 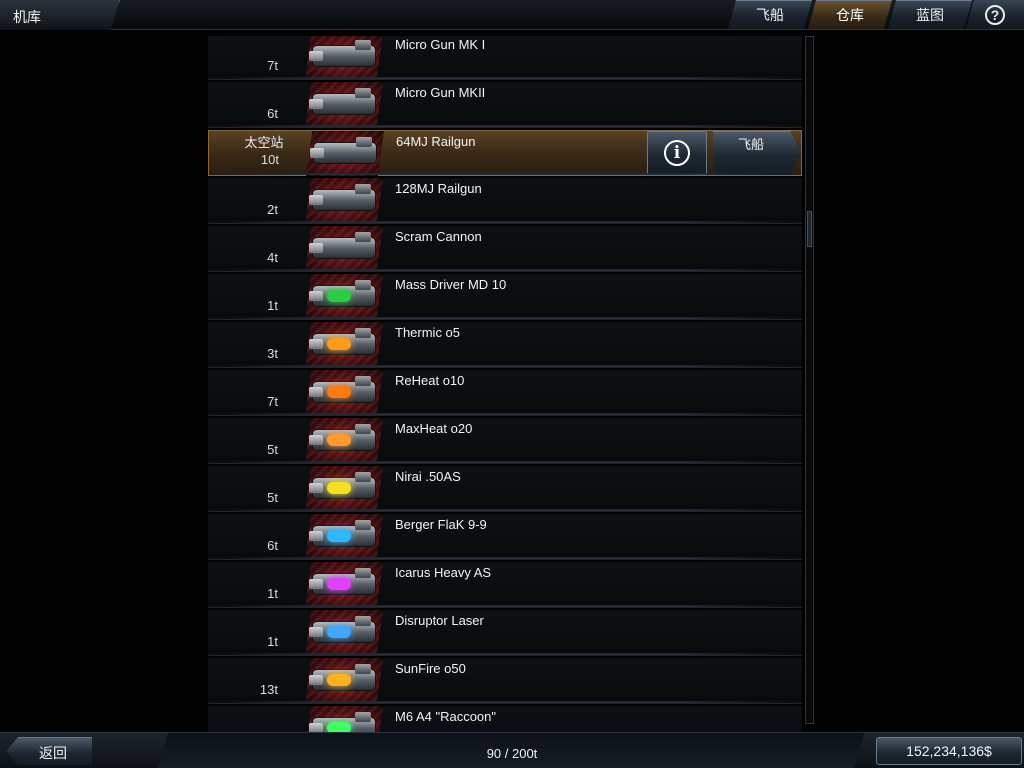 I want to click on help-button: ?, so click(x=995, y=14).